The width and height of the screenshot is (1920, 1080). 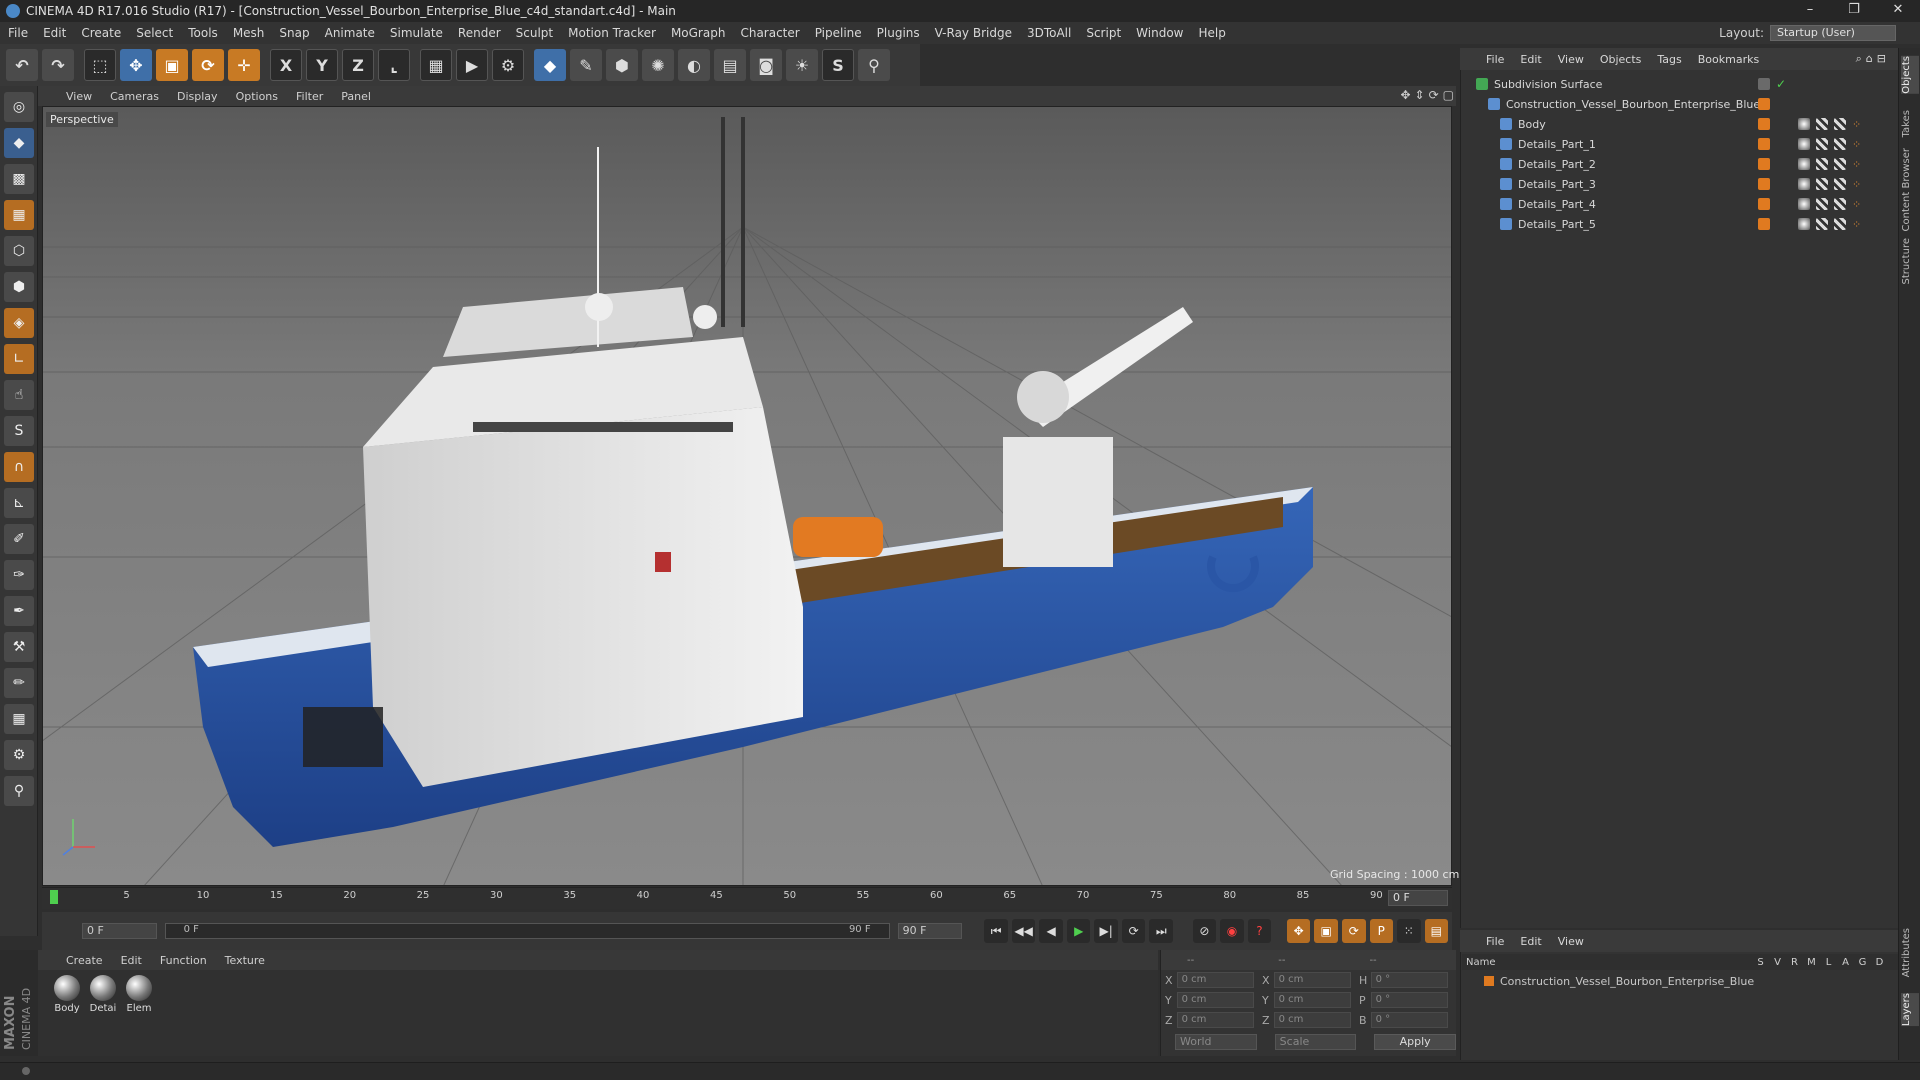 What do you see at coordinates (1557, 164) in the screenshot?
I see `object-name: Details_Part_2` at bounding box center [1557, 164].